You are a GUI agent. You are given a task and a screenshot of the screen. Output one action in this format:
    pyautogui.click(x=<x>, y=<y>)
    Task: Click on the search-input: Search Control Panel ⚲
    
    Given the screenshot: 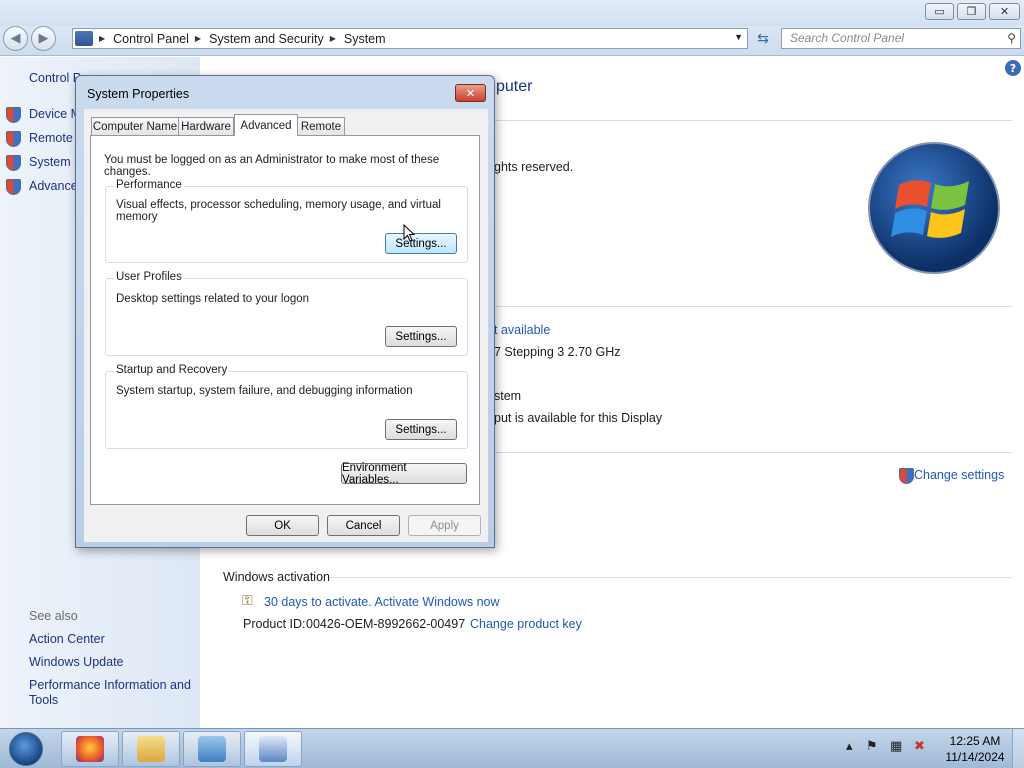 What is the action you would take?
    pyautogui.click(x=901, y=38)
    